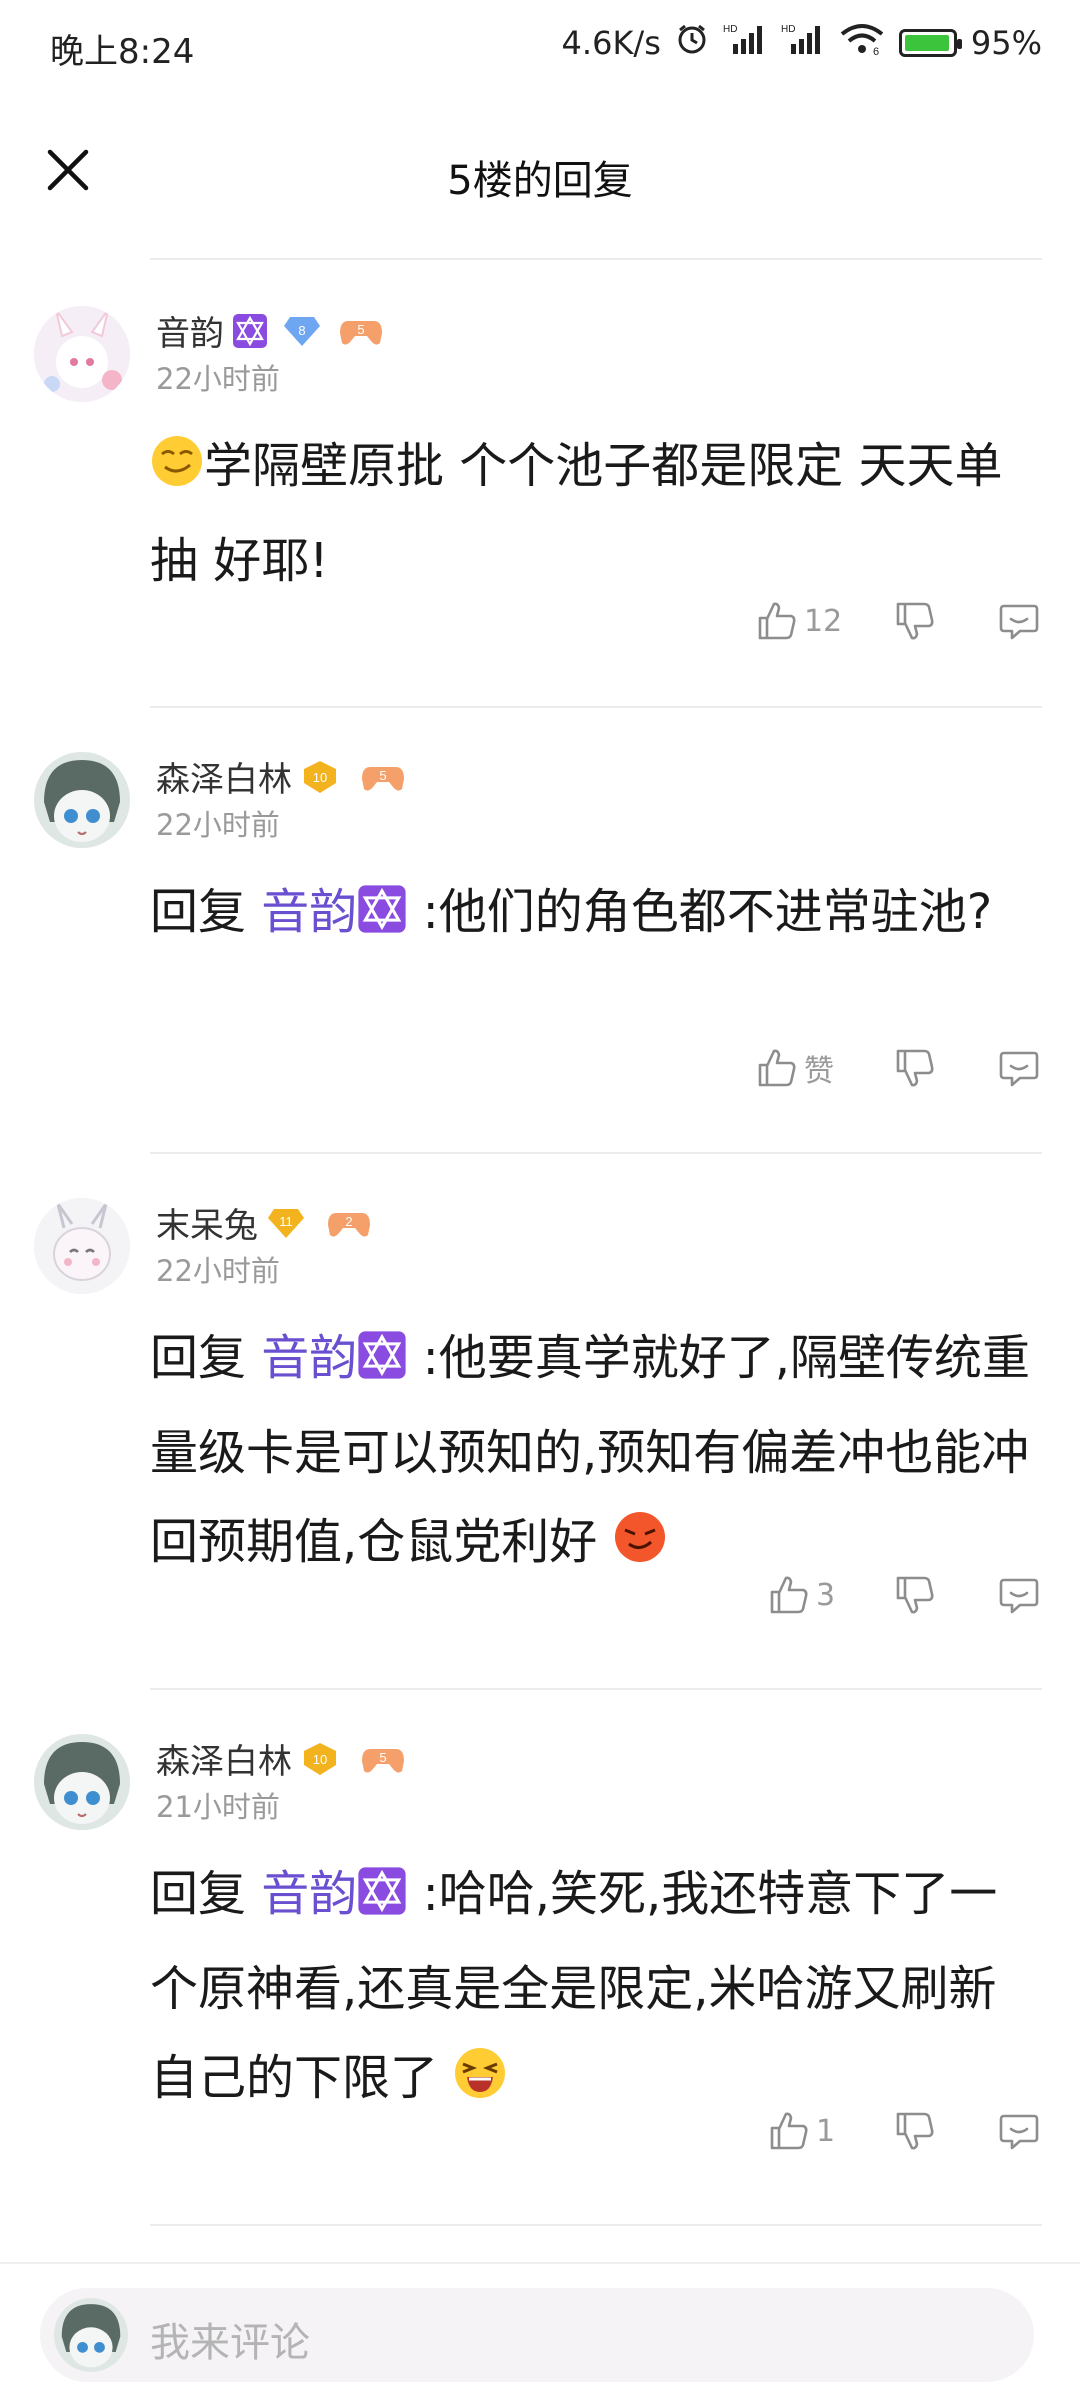  I want to click on header: 5楼的回复, so click(540, 170).